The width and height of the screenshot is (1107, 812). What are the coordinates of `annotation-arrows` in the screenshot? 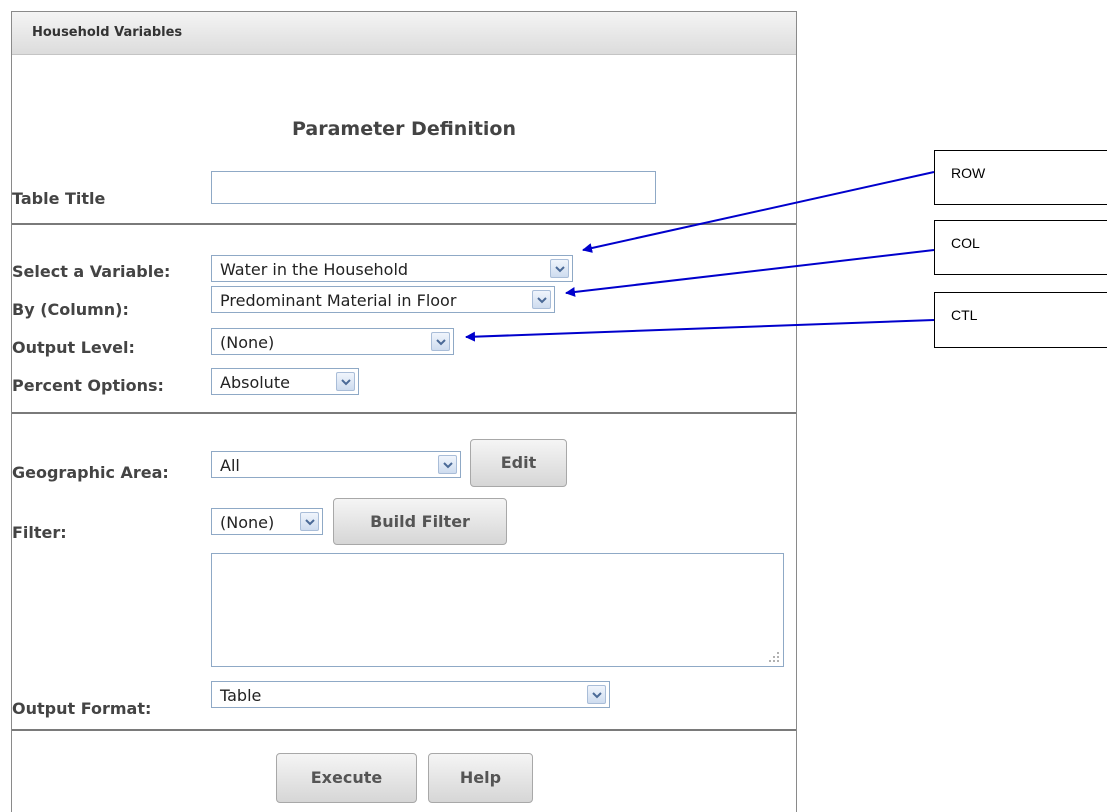 It's located at (700, 256).